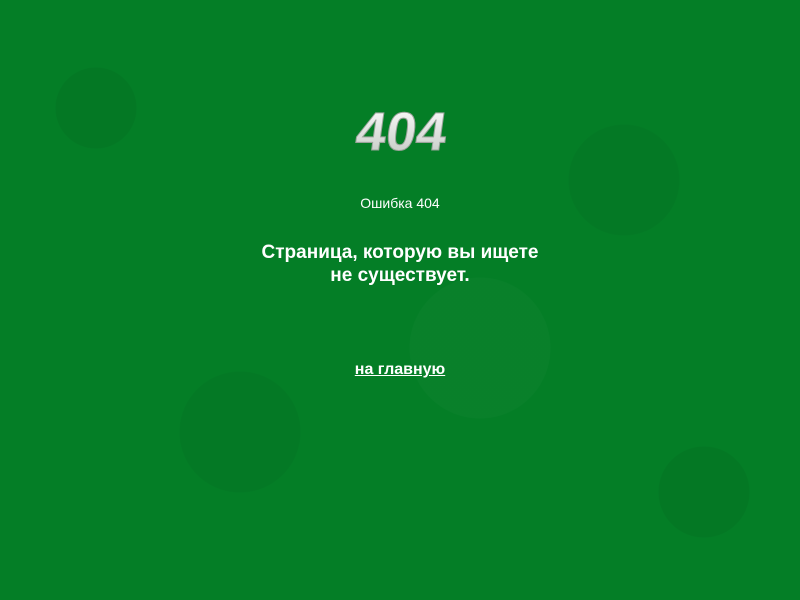 The width and height of the screenshot is (800, 600). I want to click on error-code-label: Ошибка 404, so click(400, 203).